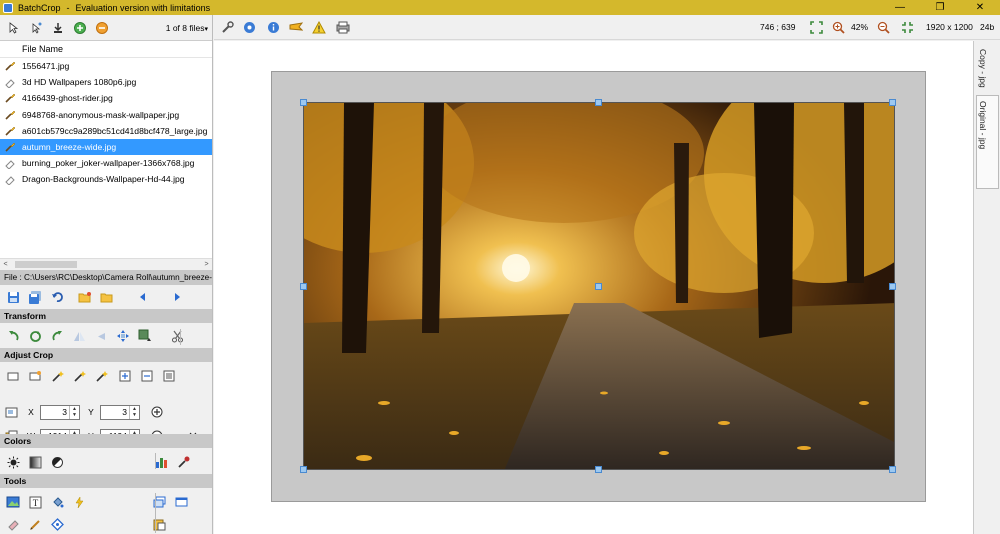 This screenshot has width=1000, height=534. What do you see at coordinates (159, 502) in the screenshot?
I see `batch-copy-icon` at bounding box center [159, 502].